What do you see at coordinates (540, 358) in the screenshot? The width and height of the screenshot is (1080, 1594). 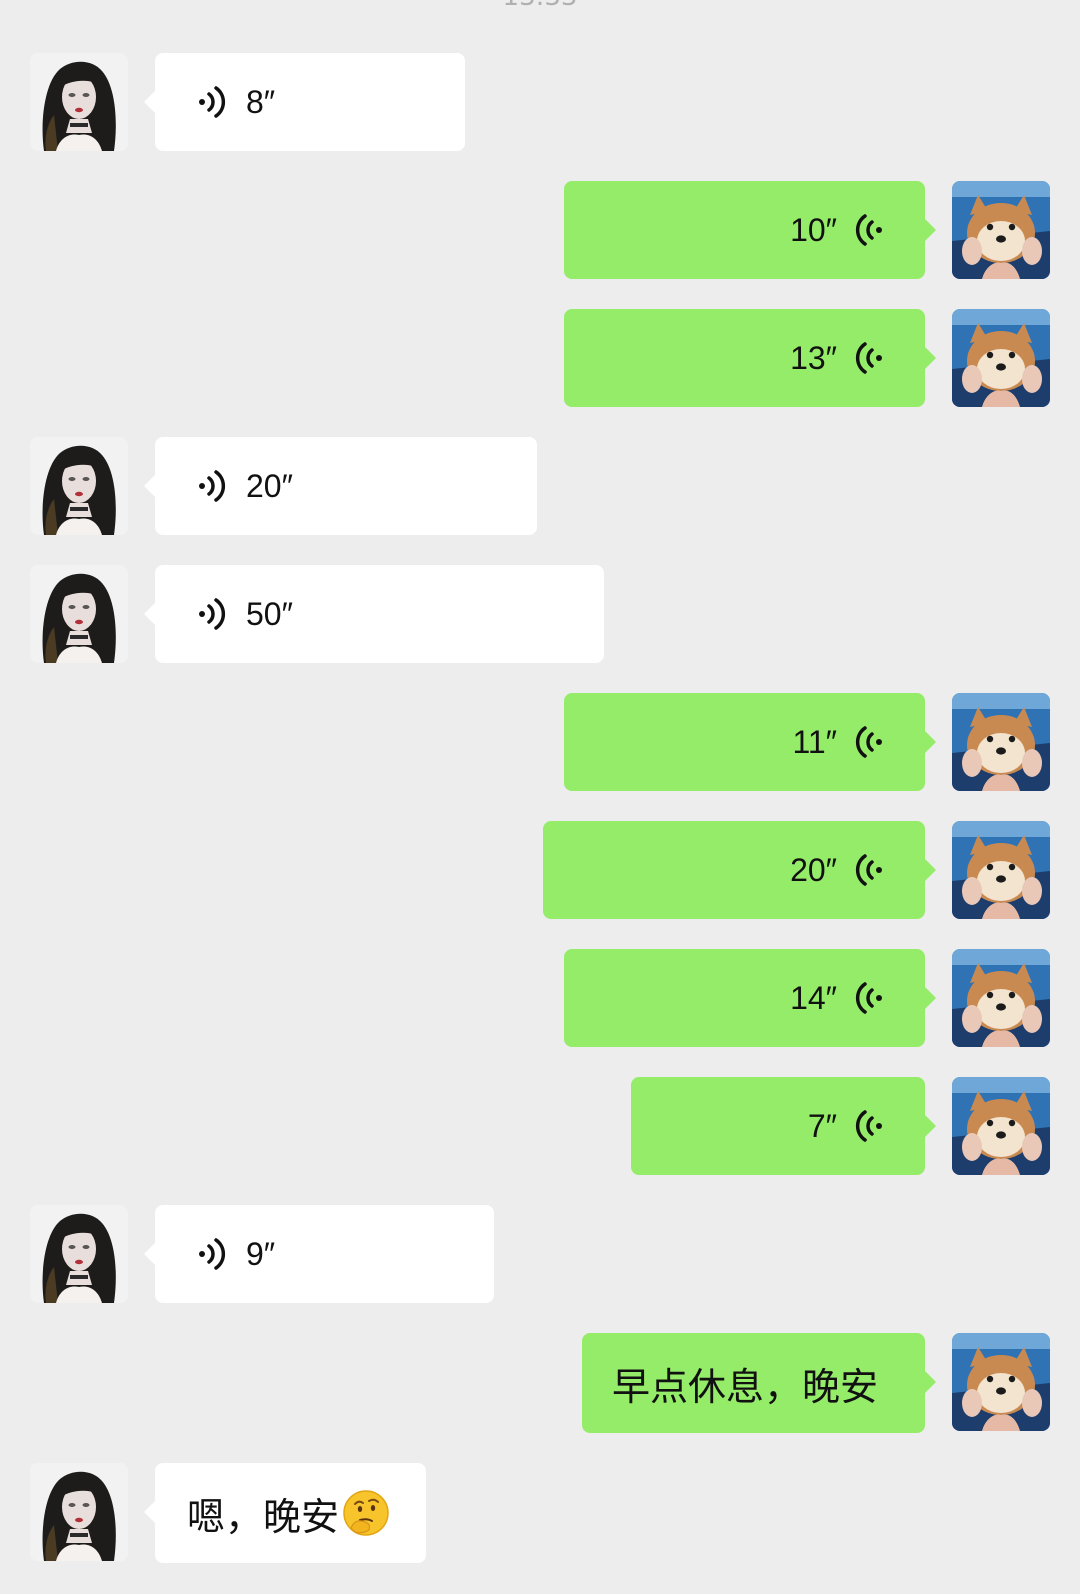 I see `message-row: 13″` at bounding box center [540, 358].